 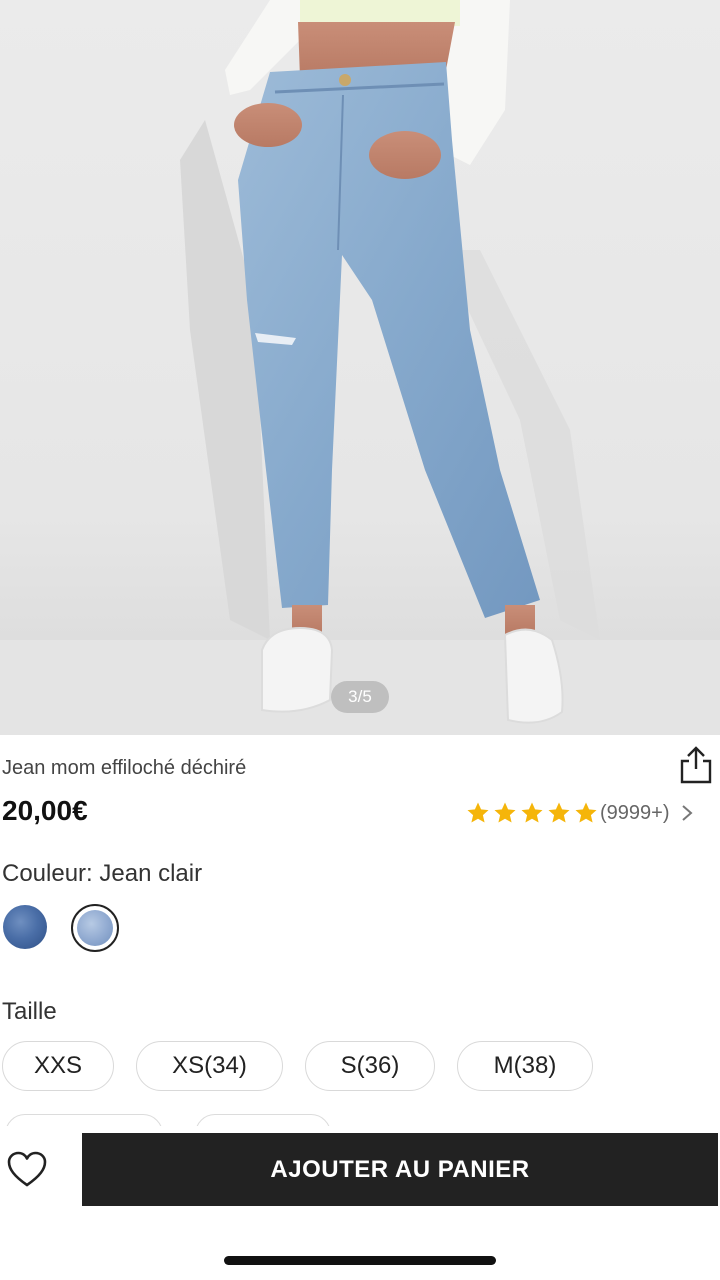 I want to click on size-label: Taille, so click(x=29, y=1011).